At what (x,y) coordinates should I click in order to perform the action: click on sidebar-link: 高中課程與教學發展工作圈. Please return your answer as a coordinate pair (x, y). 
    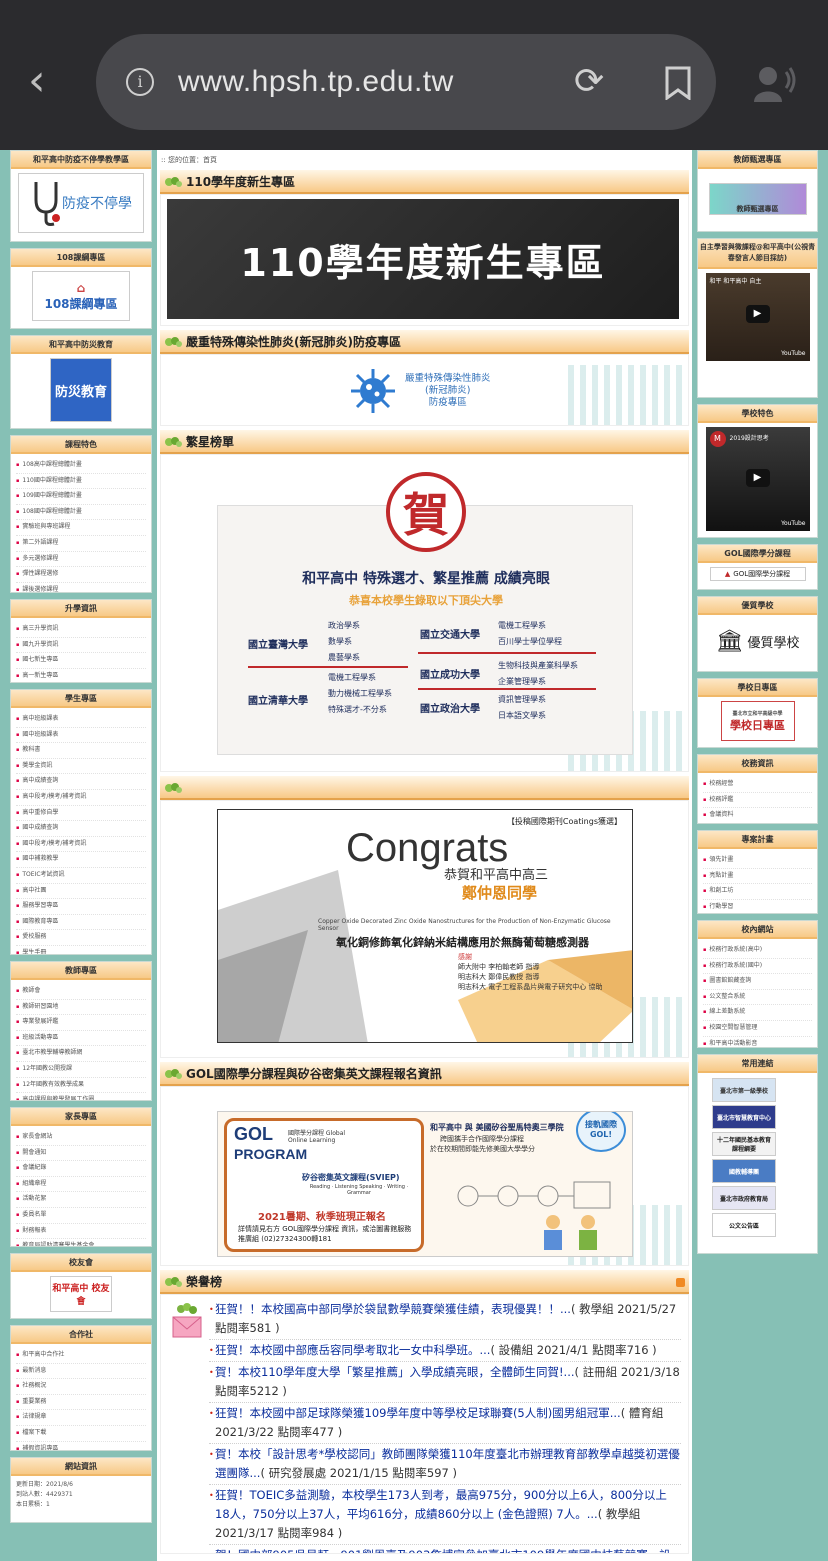
    Looking at the image, I should click on (81, 1096).